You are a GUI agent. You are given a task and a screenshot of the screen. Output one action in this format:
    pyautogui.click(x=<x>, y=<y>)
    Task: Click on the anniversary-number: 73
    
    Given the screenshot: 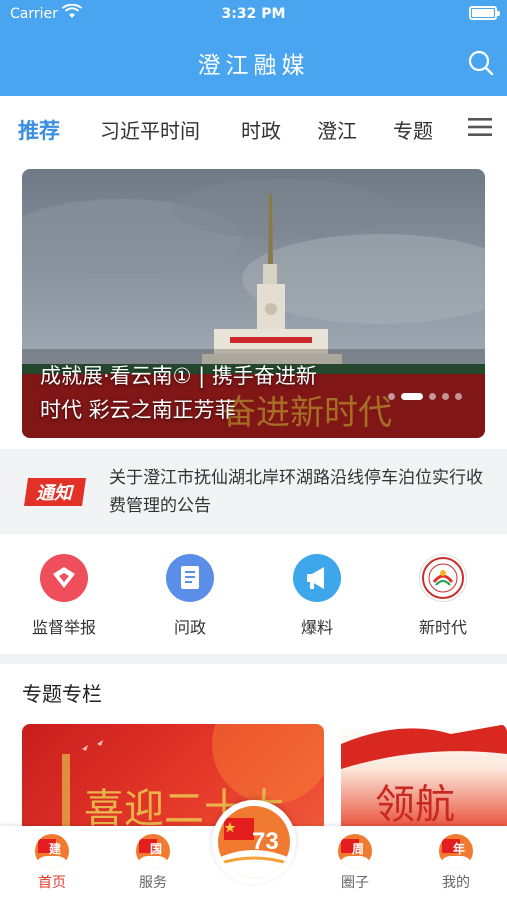 What is the action you would take?
    pyautogui.click(x=265, y=841)
    